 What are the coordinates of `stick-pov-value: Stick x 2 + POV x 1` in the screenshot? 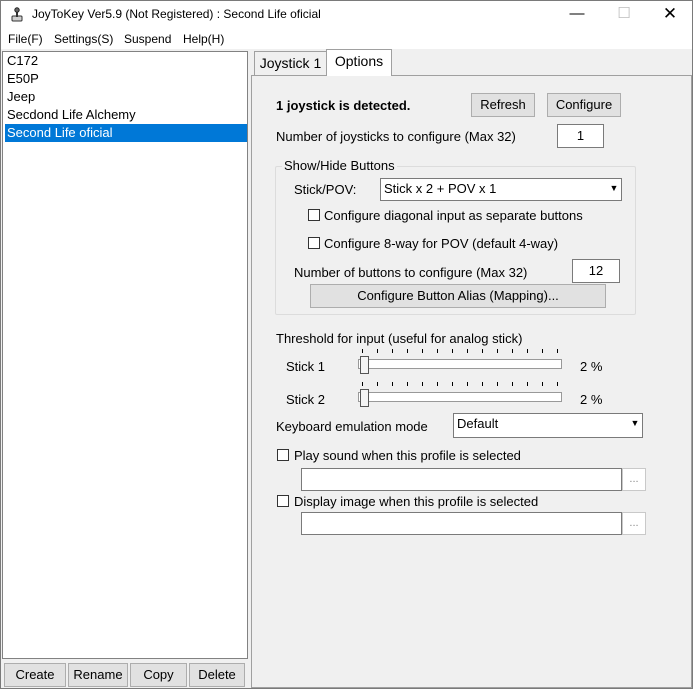 It's located at (440, 188).